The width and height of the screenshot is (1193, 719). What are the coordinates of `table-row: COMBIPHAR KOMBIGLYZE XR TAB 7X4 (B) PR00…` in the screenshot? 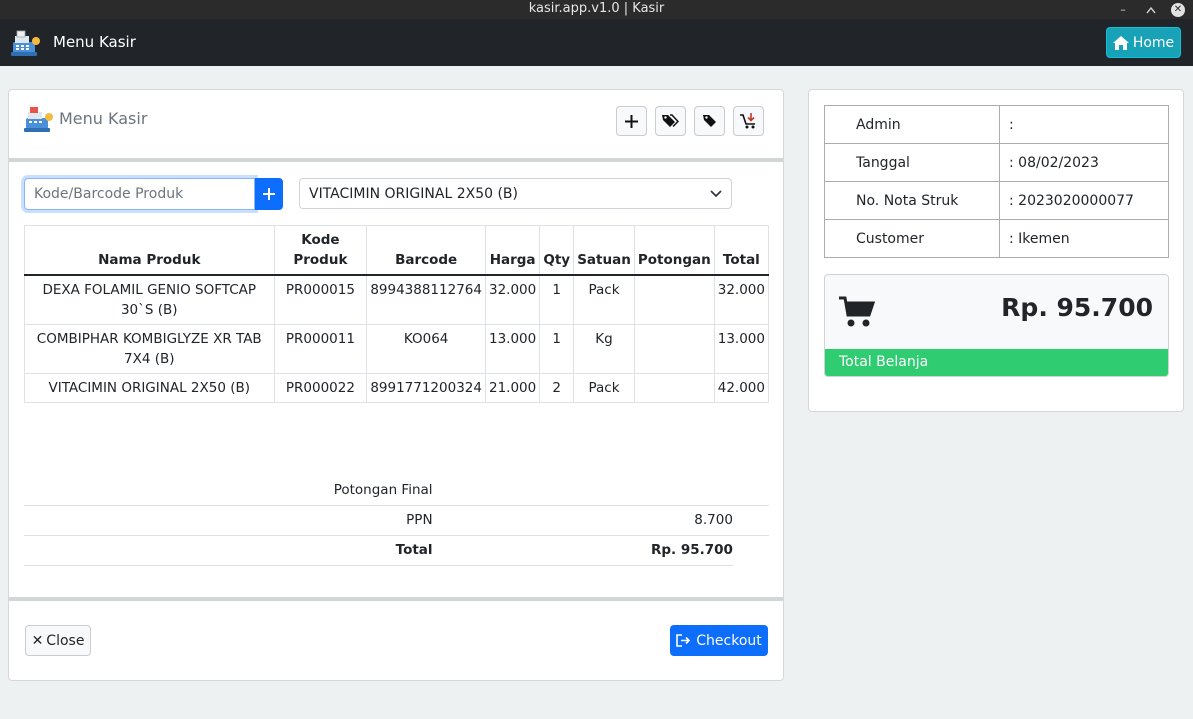 It's located at (397, 349).